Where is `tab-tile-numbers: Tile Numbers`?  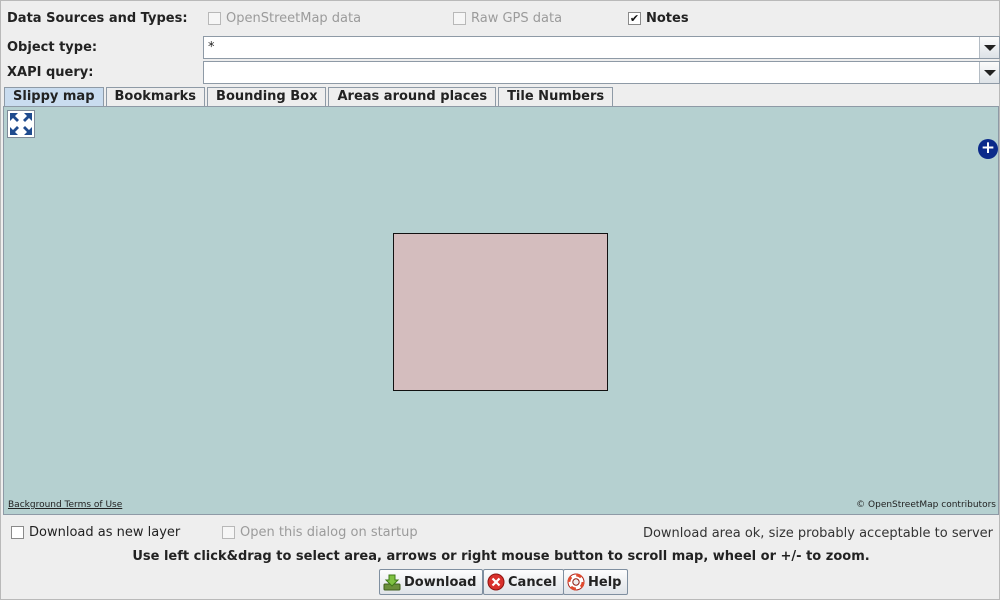
tab-tile-numbers: Tile Numbers is located at coordinates (556, 96).